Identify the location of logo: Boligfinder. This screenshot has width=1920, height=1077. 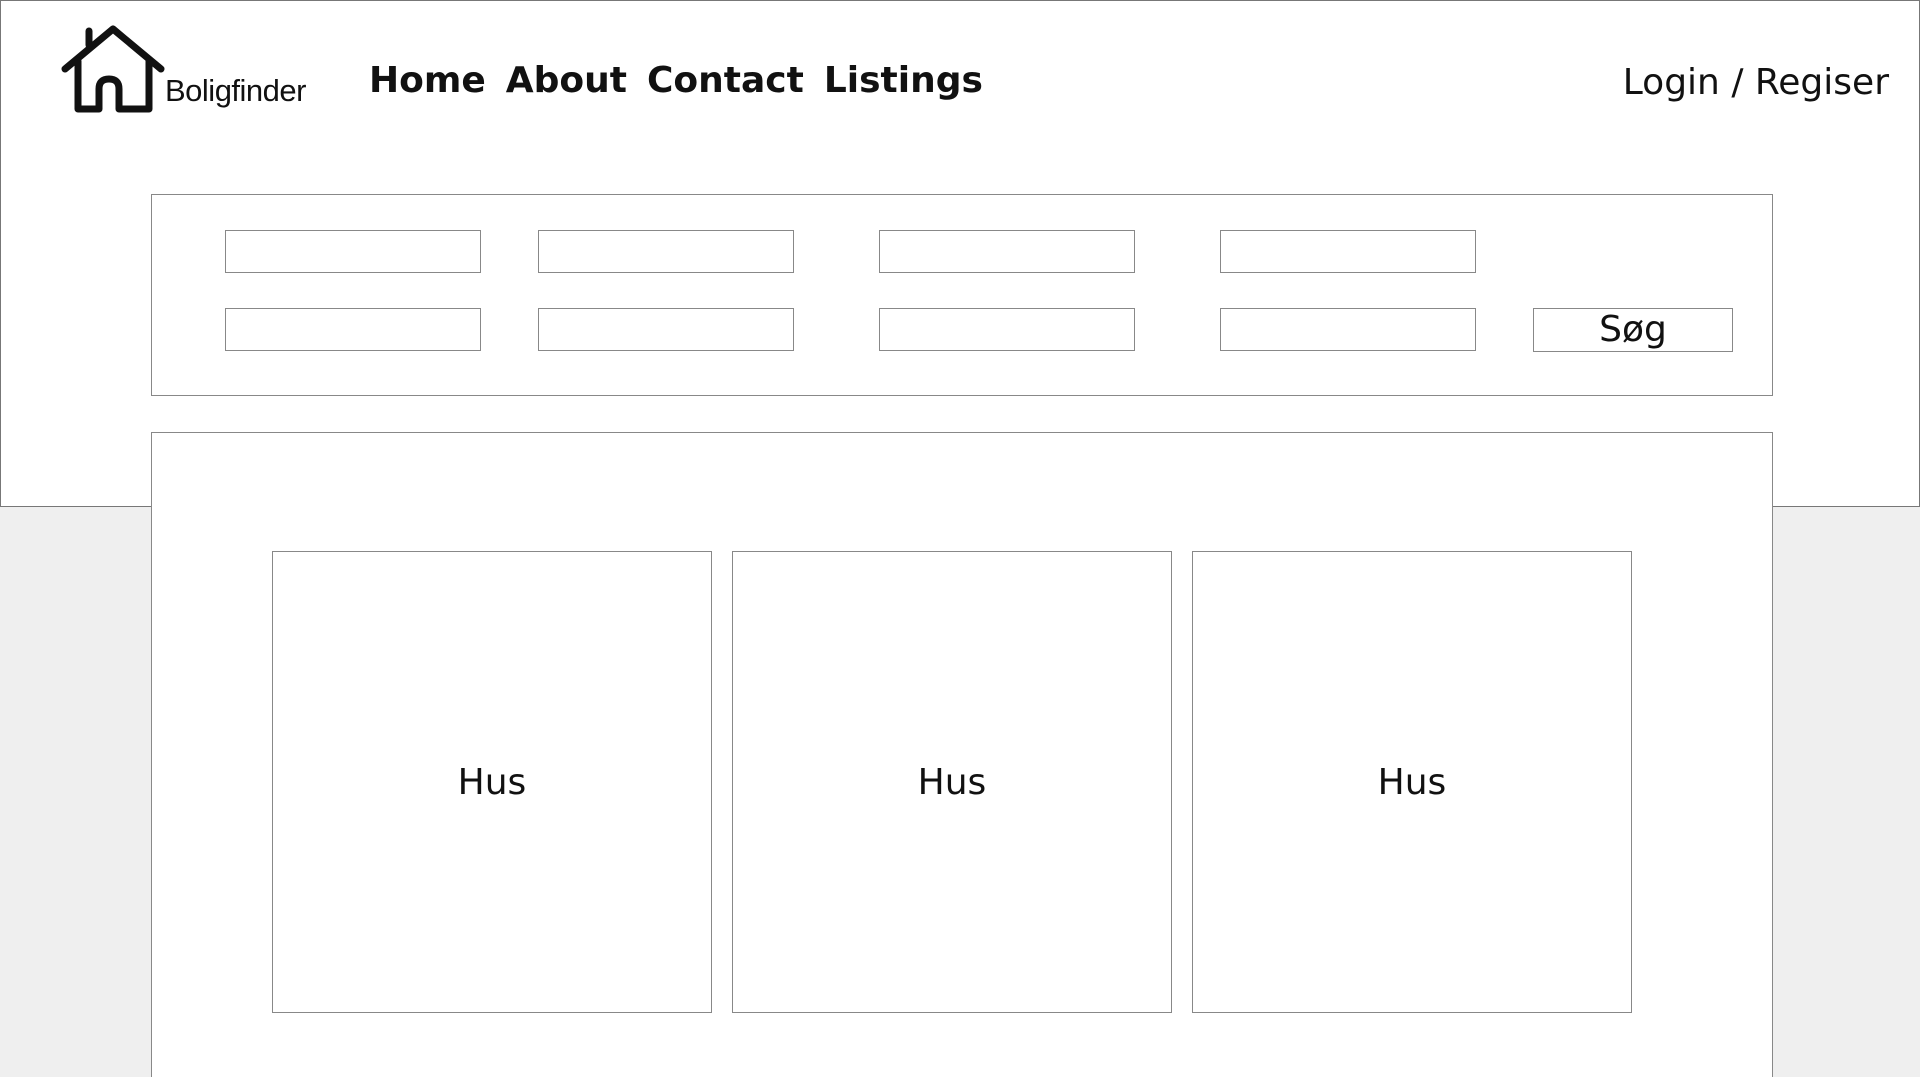
(196, 70).